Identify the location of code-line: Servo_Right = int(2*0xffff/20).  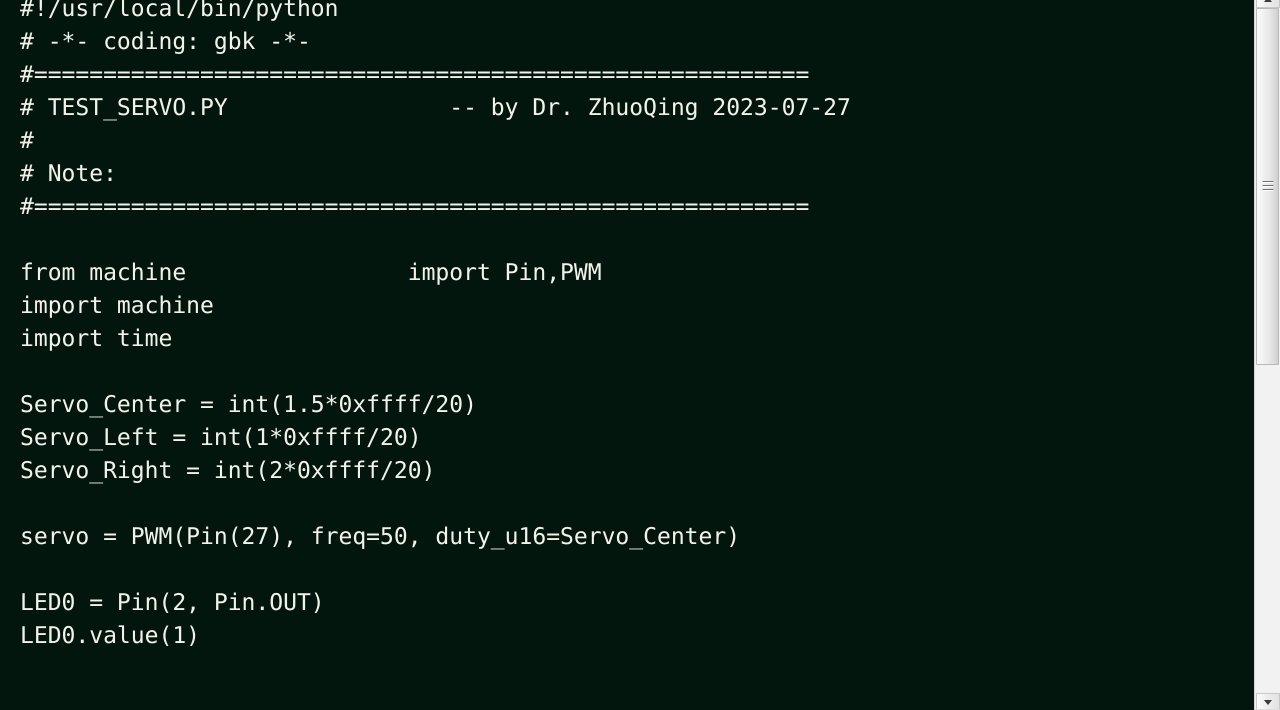
(228, 471).